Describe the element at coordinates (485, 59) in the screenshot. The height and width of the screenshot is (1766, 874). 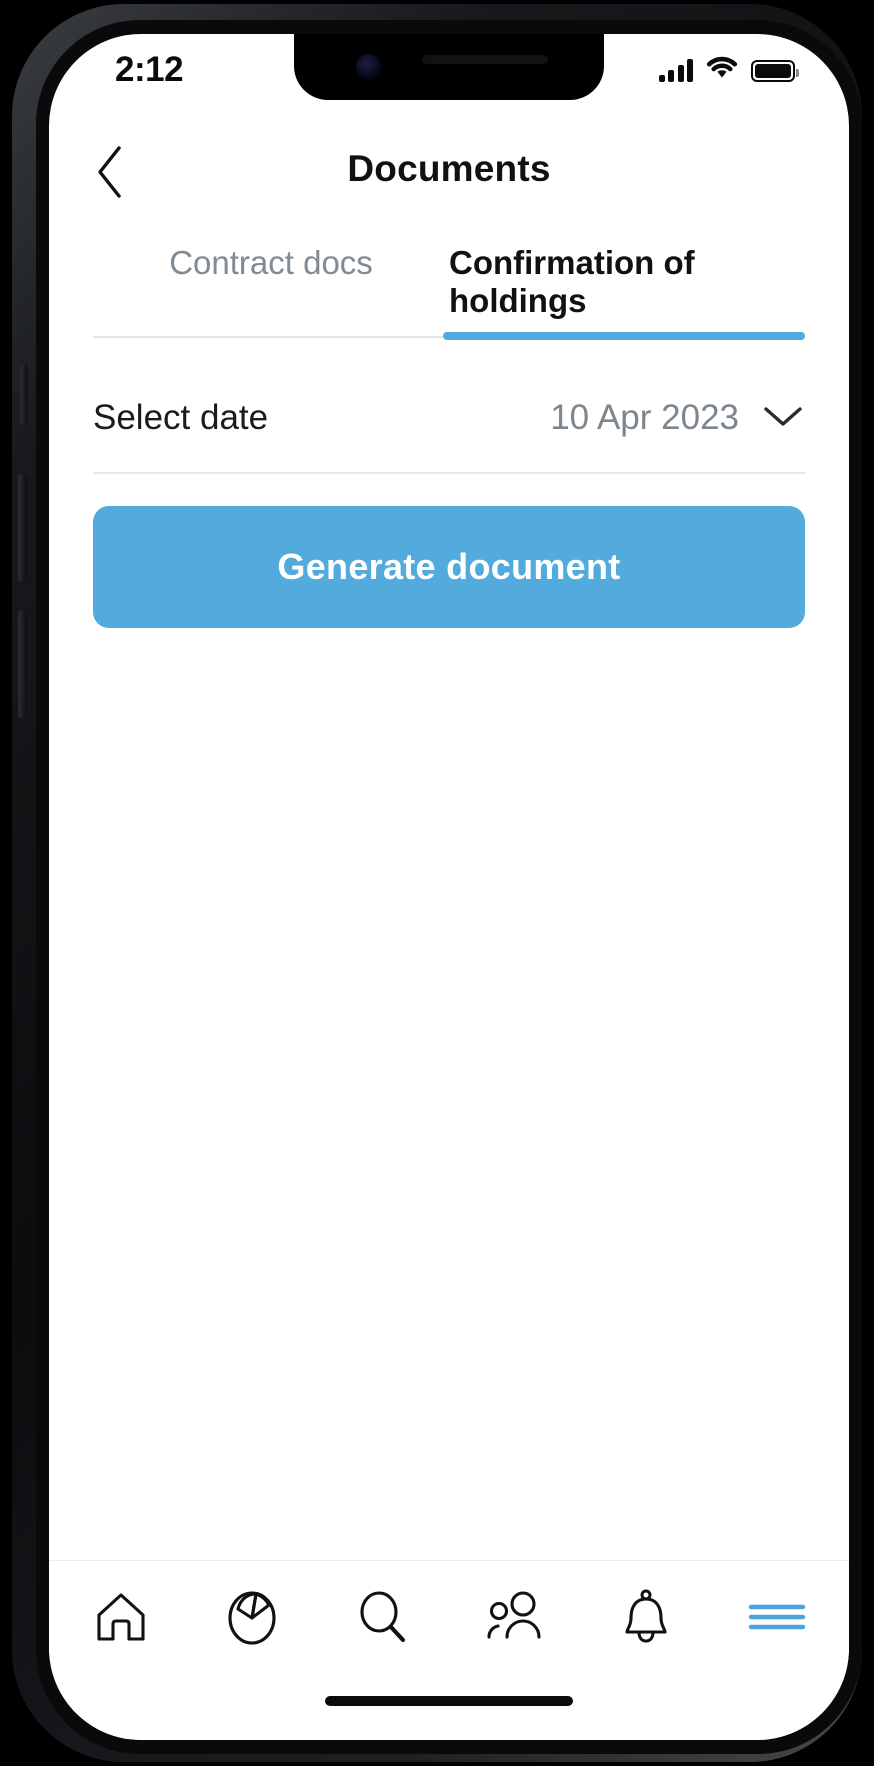
I see `earpiece-speaker` at that location.